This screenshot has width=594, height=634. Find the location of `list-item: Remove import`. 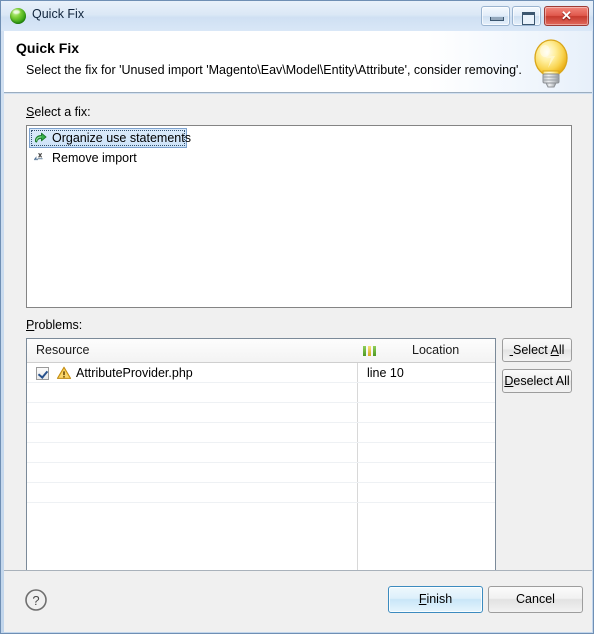

list-item: Remove import is located at coordinates (299, 158).